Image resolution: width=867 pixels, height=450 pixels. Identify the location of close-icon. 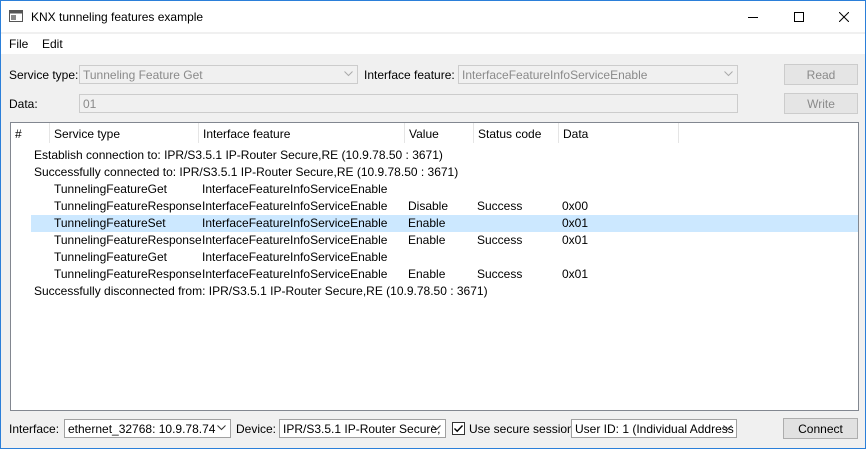
(844, 16).